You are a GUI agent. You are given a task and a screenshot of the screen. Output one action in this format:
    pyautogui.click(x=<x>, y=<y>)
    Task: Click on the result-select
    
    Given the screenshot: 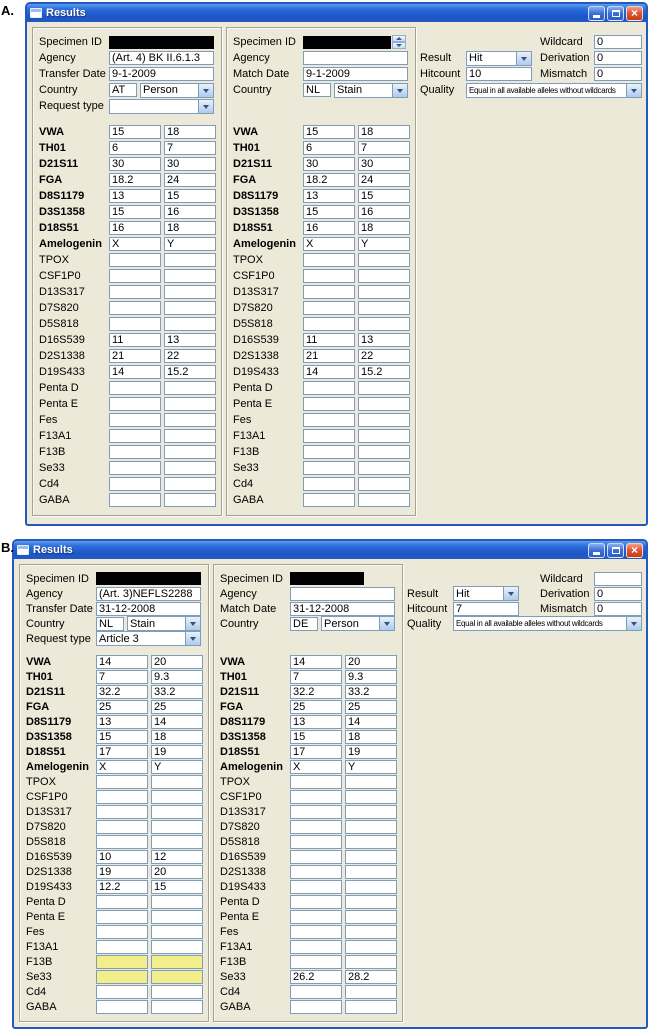 What is the action you would take?
    pyautogui.click(x=486, y=593)
    